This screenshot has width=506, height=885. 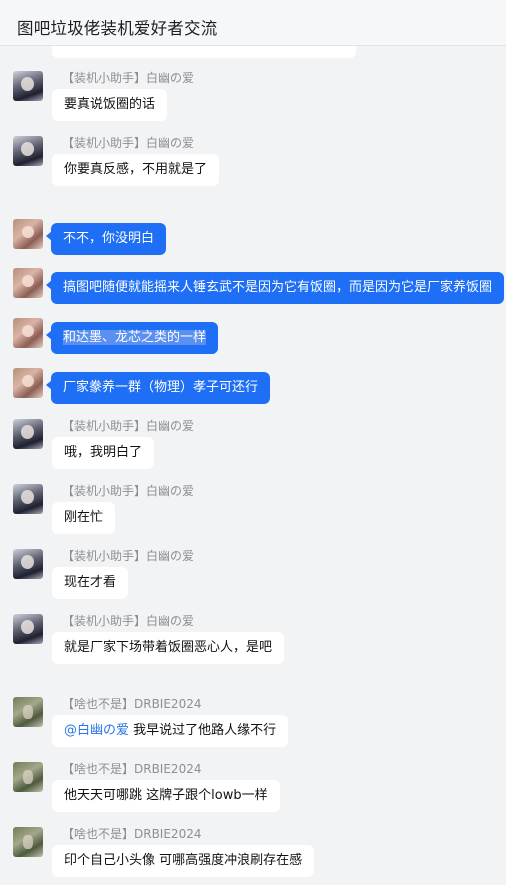 I want to click on message-bubble: 他天天可哪跳 这牌子跟个lowb一样, so click(x=166, y=796).